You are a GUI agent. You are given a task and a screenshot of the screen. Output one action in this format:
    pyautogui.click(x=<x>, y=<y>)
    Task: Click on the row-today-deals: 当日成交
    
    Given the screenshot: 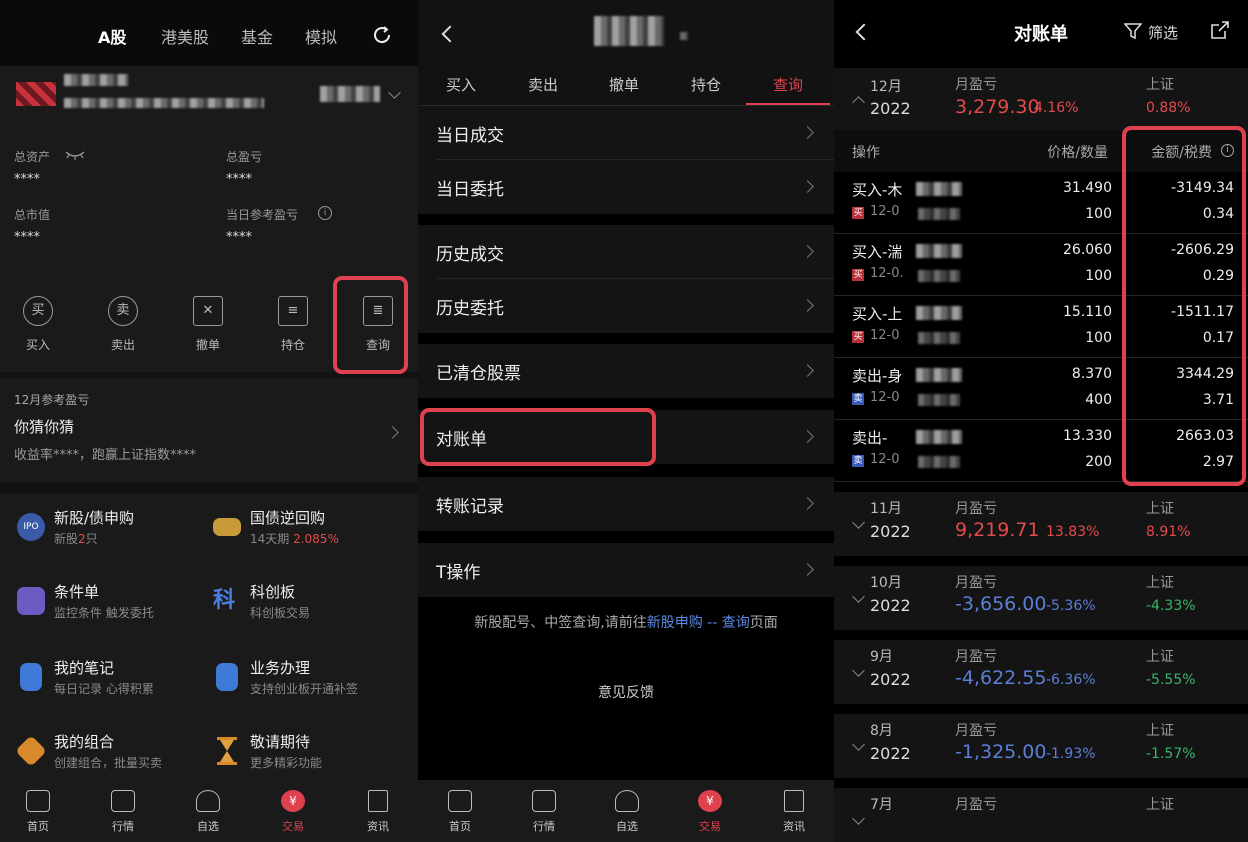 What is the action you would take?
    pyautogui.click(x=626, y=133)
    